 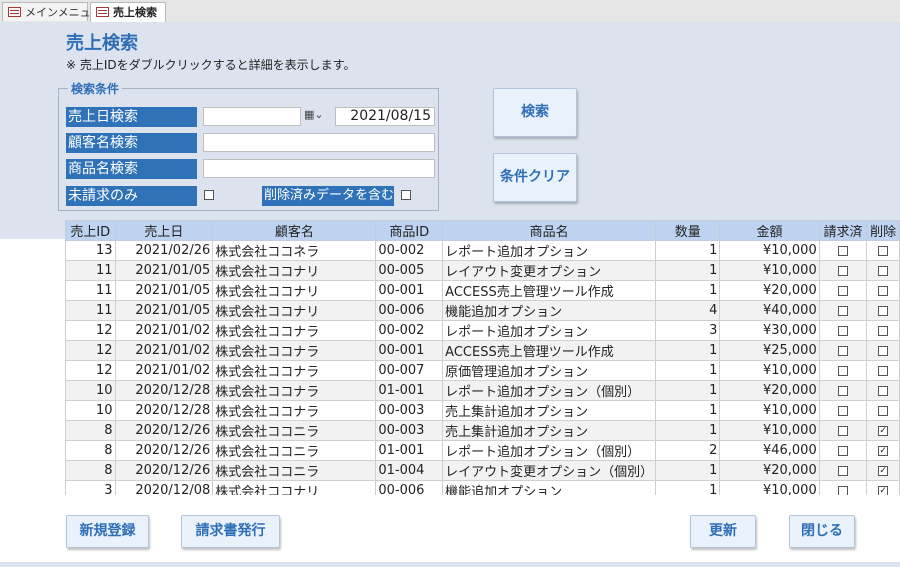 What do you see at coordinates (164, 487) in the screenshot?
I see `sales-date-cell: 2020/12/08` at bounding box center [164, 487].